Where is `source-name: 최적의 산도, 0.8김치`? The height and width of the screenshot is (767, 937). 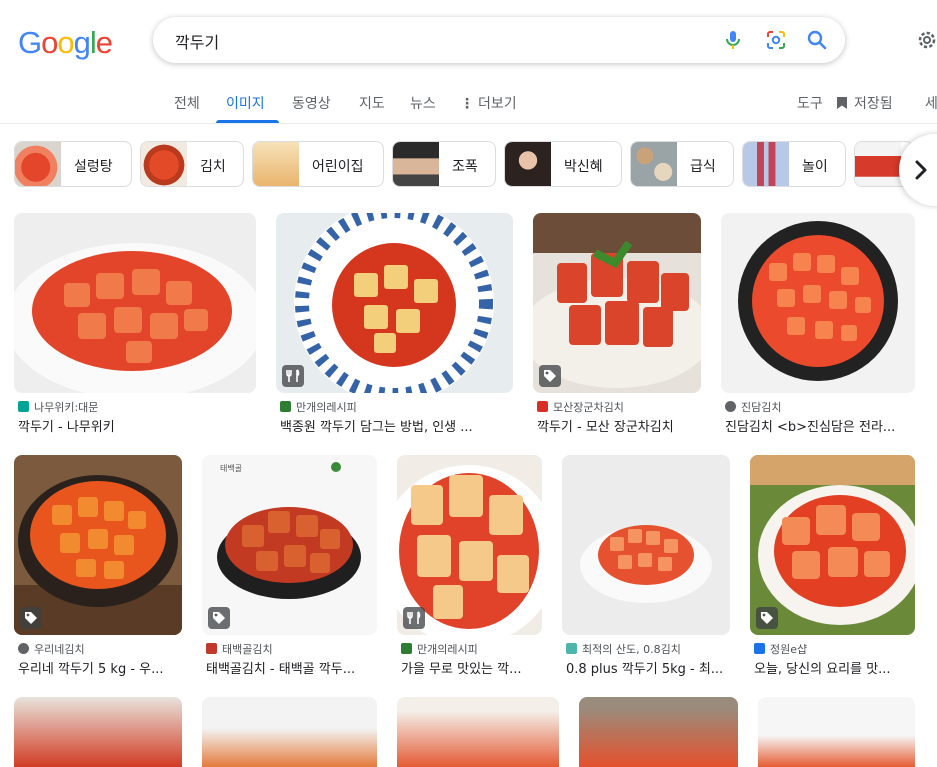
source-name: 최적의 산도, 0.8김치 is located at coordinates (631, 649).